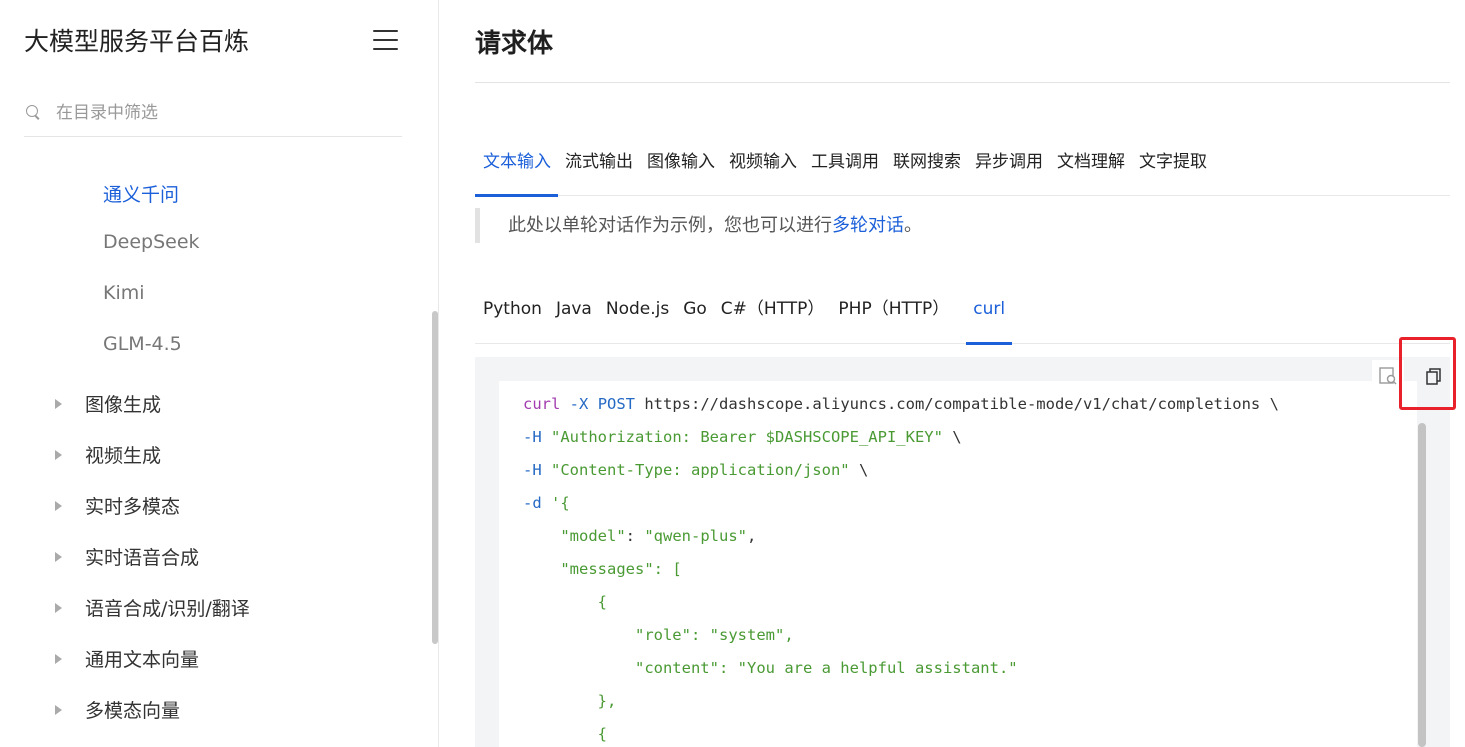  I want to click on sidebar-item-label: 实时语音合成, so click(142, 558).